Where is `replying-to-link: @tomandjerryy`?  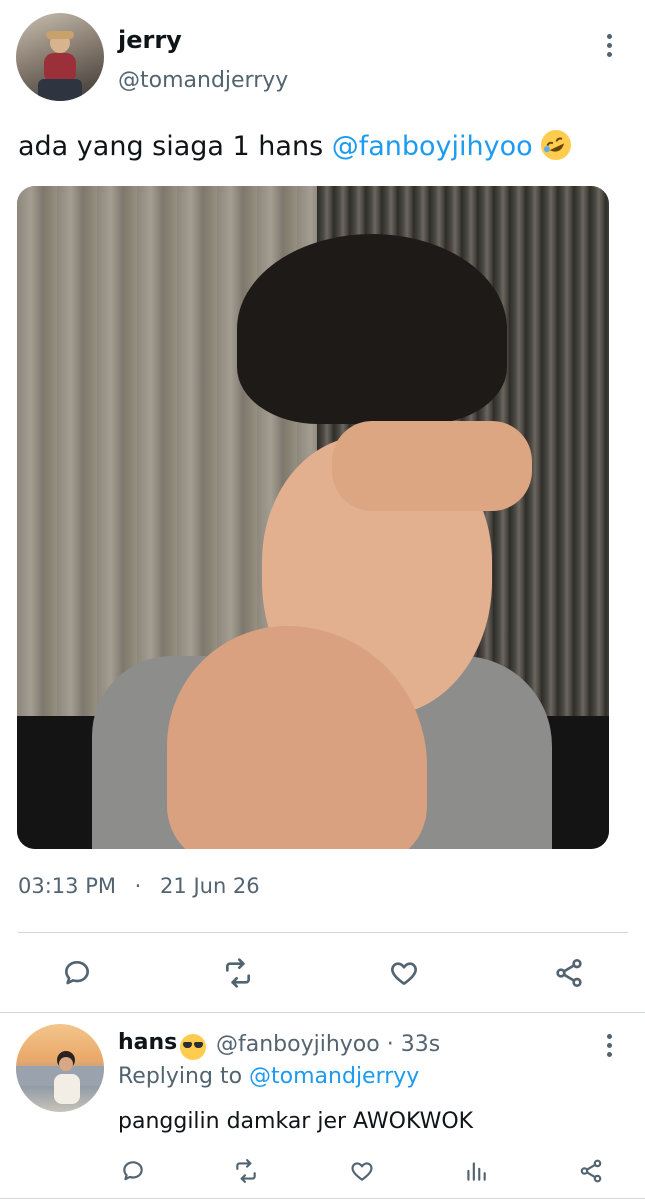 replying-to-link: @tomandjerryy is located at coordinates (334, 1076).